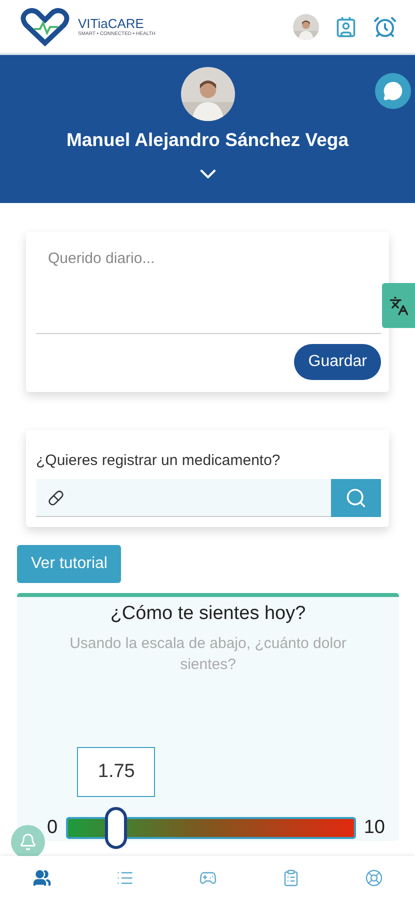 The width and height of the screenshot is (415, 900). What do you see at coordinates (337, 362) in the screenshot?
I see `save-button: Guardar` at bounding box center [337, 362].